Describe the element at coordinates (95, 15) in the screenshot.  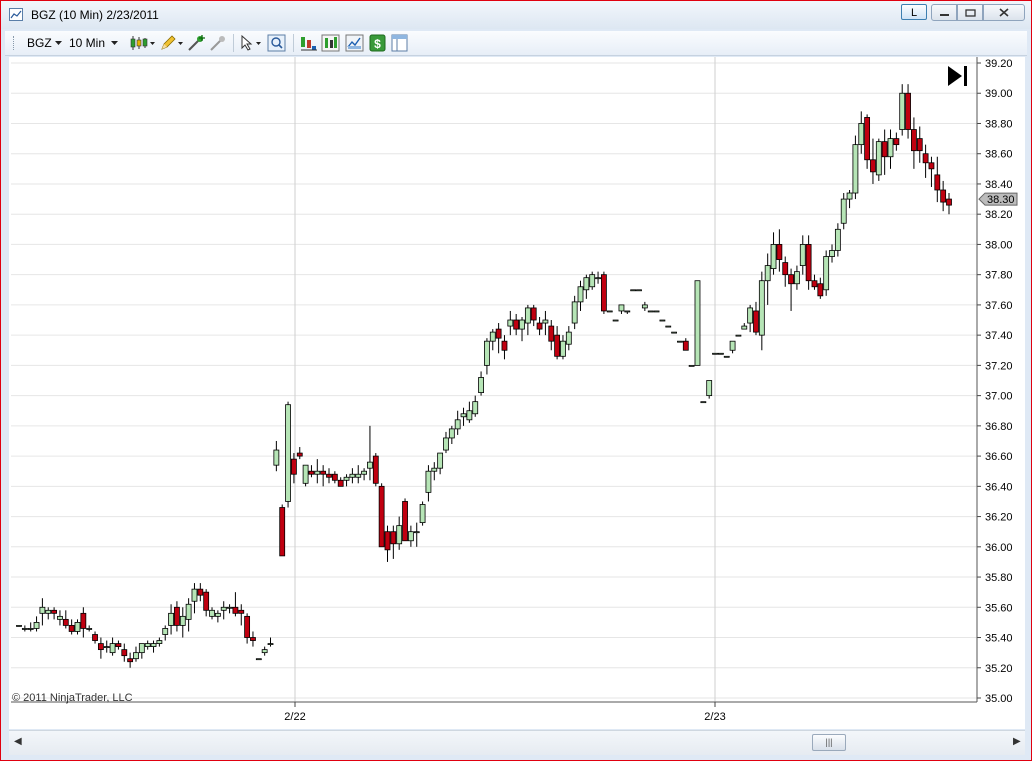
I see `window-title: BGZ (10 Min) 2/23/2011` at that location.